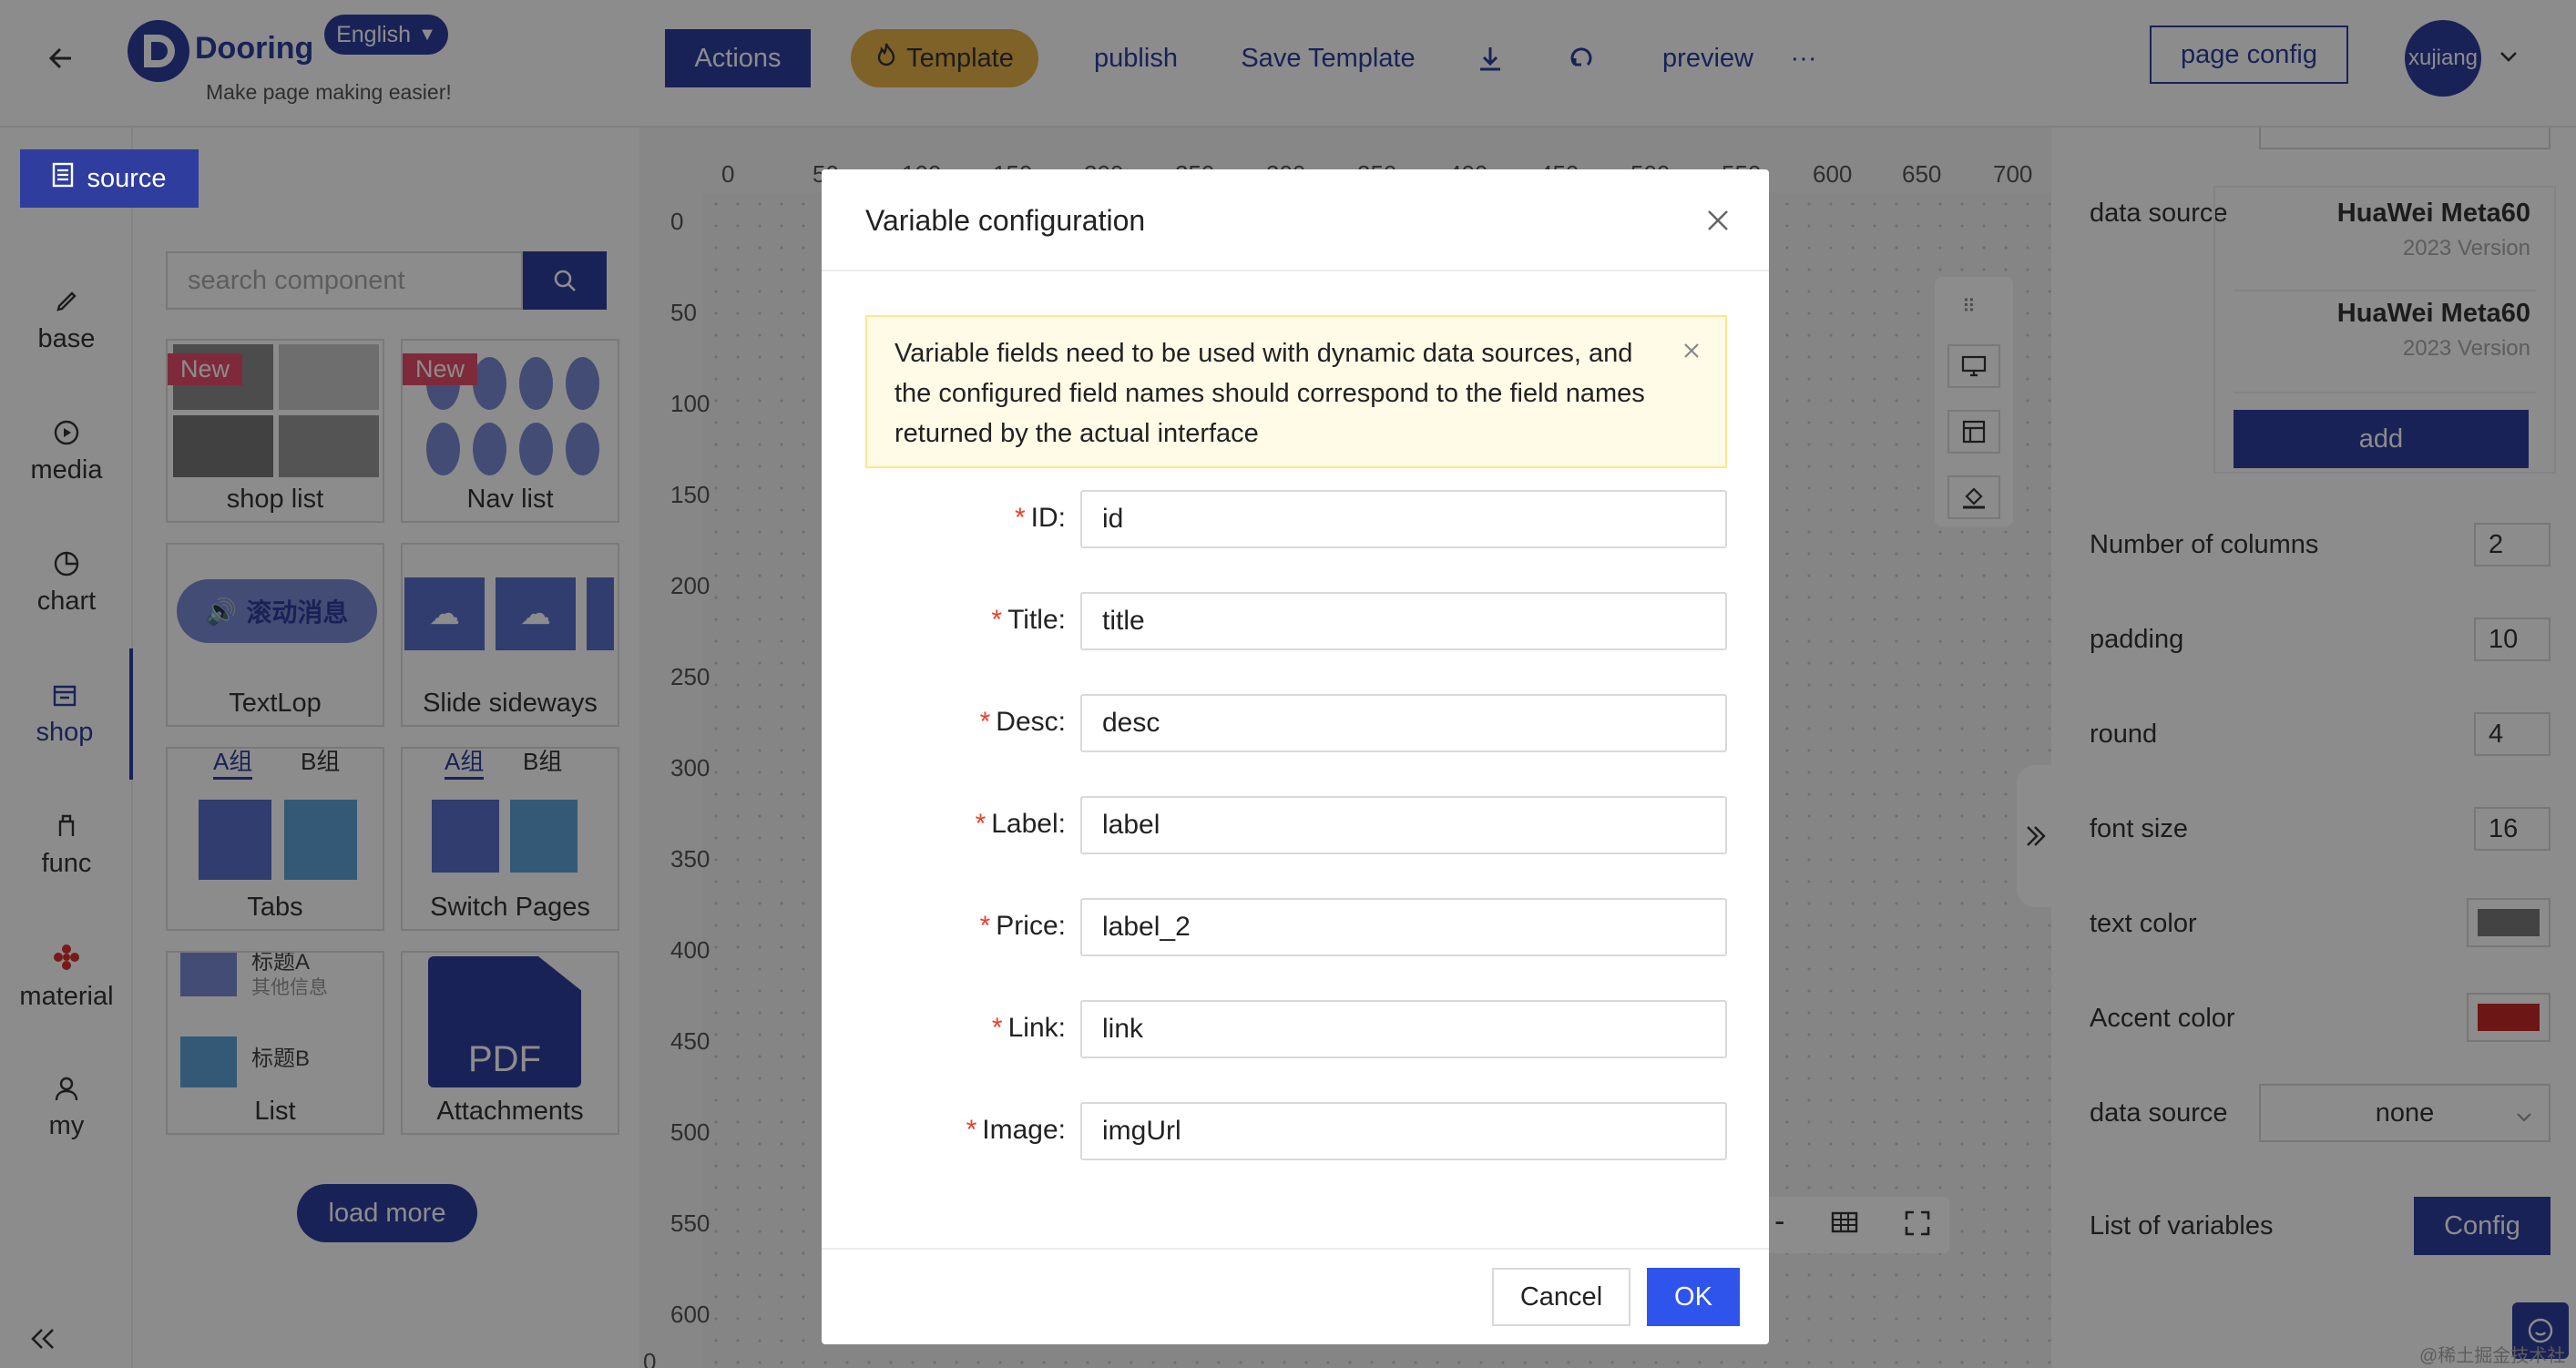 This screenshot has width=2576, height=1368. I want to click on modal-title: Variable configuration, so click(1005, 220).